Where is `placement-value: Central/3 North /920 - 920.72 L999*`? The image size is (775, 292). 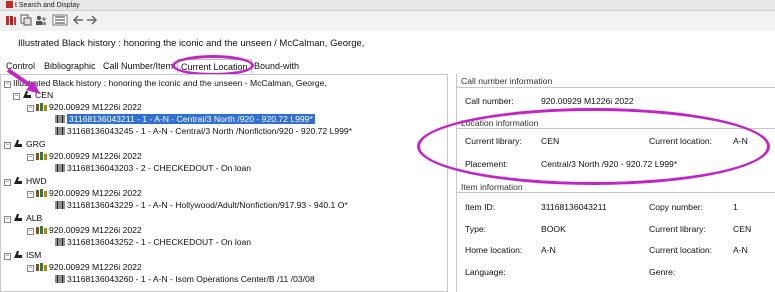
placement-value: Central/3 North /920 - 920.72 L999* is located at coordinates (609, 164).